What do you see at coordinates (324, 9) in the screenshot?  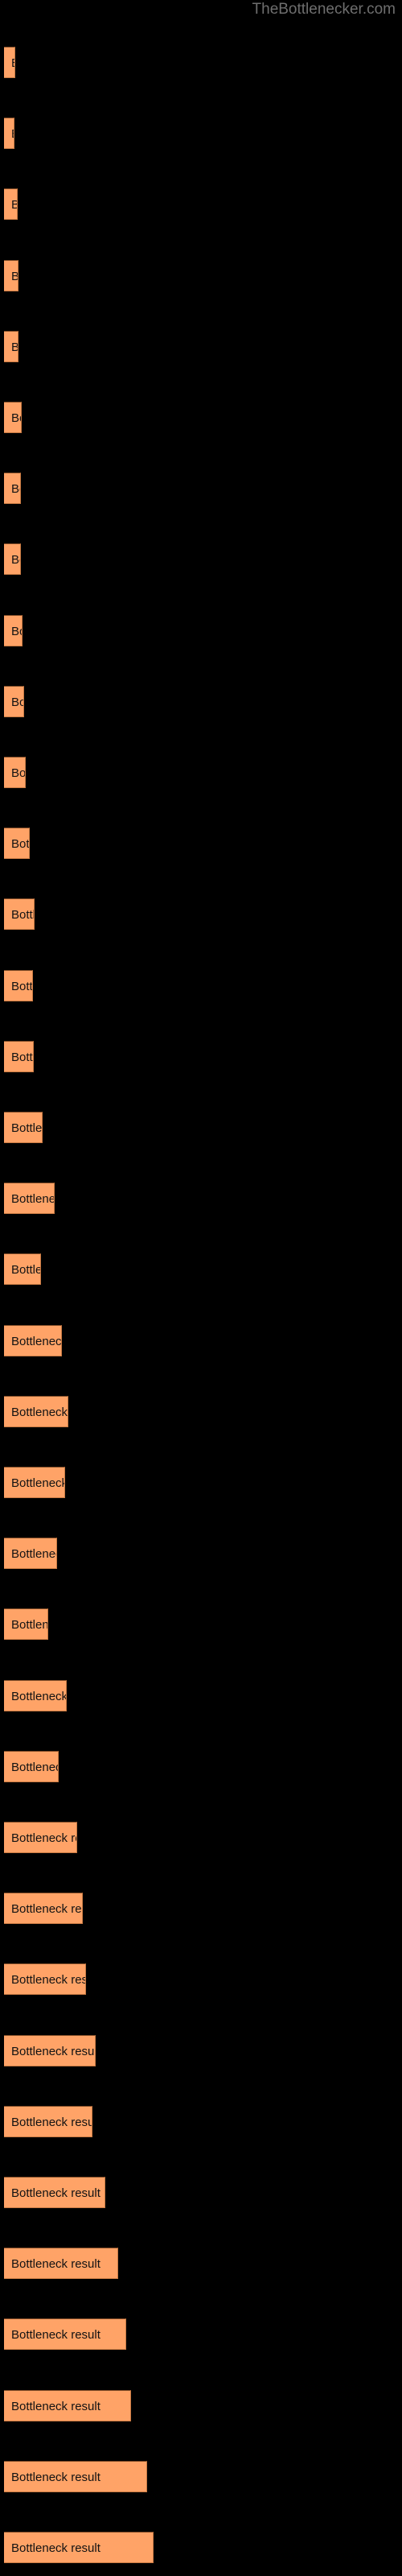 I see `site-watermark: TheBottlenecker.com` at bounding box center [324, 9].